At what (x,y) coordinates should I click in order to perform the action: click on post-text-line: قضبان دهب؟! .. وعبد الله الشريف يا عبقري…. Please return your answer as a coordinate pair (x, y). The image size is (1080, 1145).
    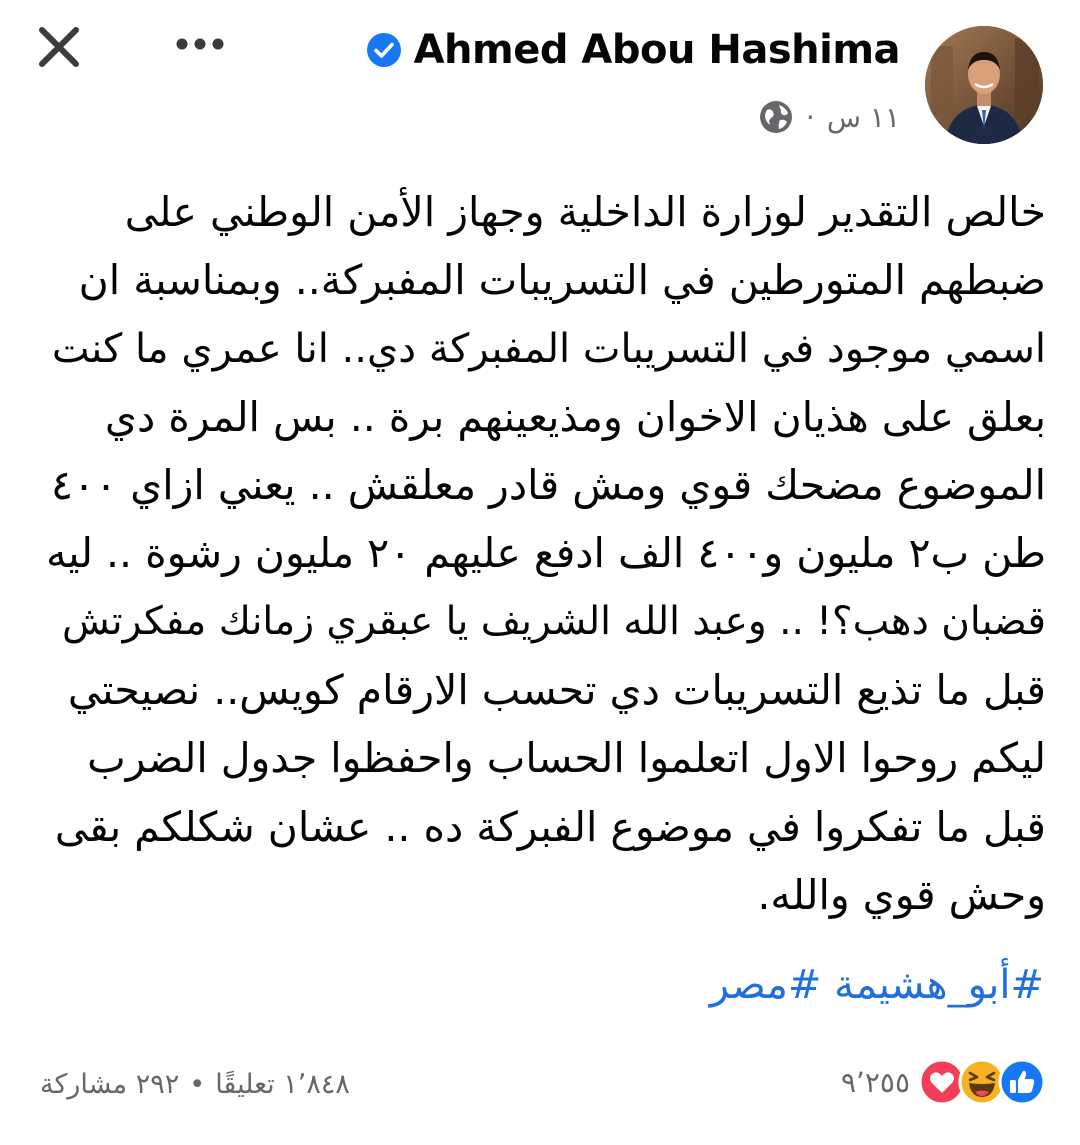
    Looking at the image, I should click on (554, 621).